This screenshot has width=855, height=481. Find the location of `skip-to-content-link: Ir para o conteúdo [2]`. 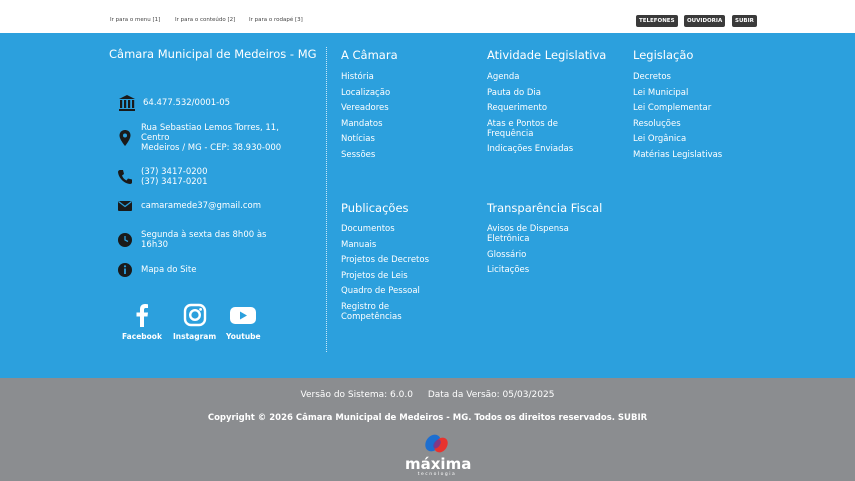

skip-to-content-link: Ir para o conteúdo [2] is located at coordinates (205, 20).